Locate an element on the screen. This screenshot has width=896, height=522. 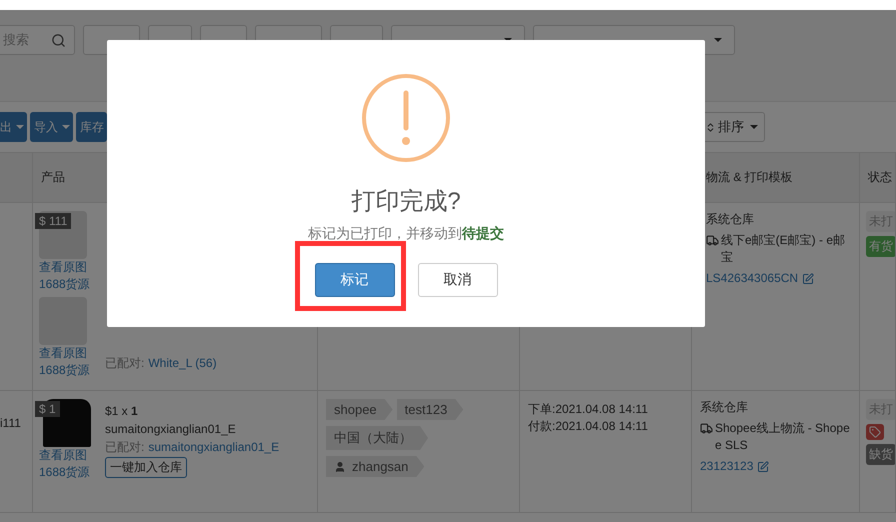
toolbar-button: 导入 is located at coordinates (51, 127).